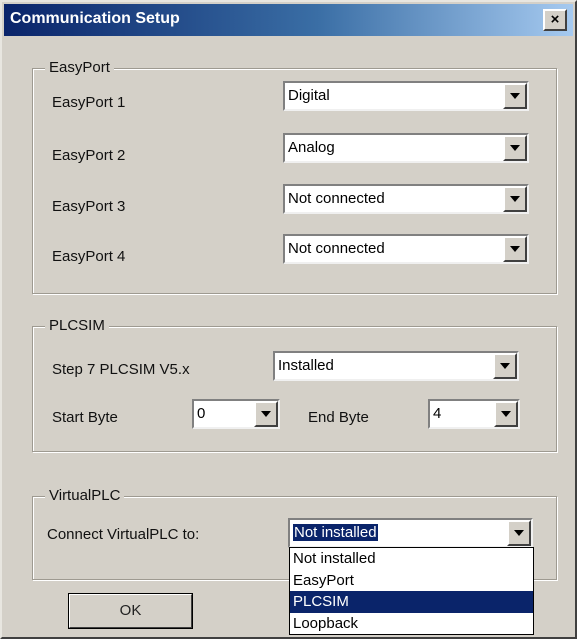 The height and width of the screenshot is (639, 577). I want to click on connect-virtualplc-value: Not installed, so click(335, 532).